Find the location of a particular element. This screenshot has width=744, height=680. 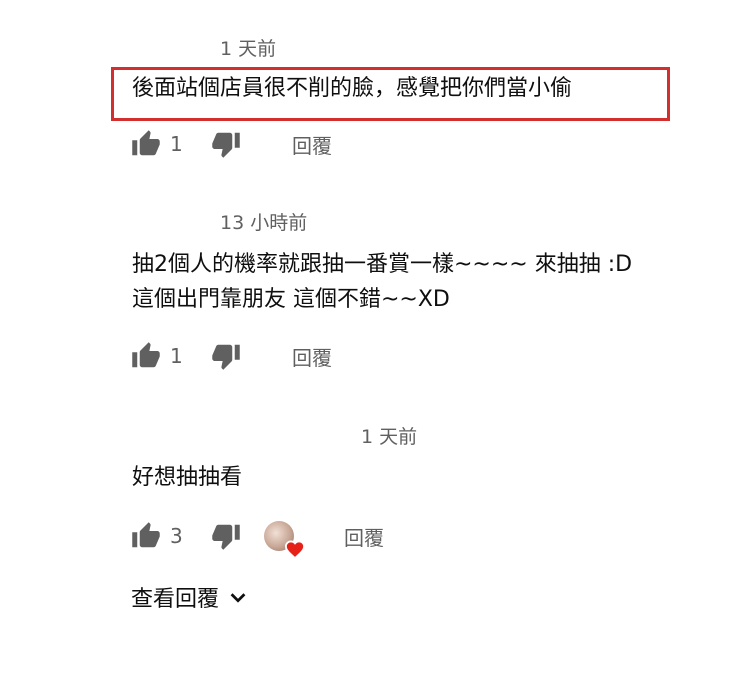

chevron-down-icon is located at coordinates (238, 598).